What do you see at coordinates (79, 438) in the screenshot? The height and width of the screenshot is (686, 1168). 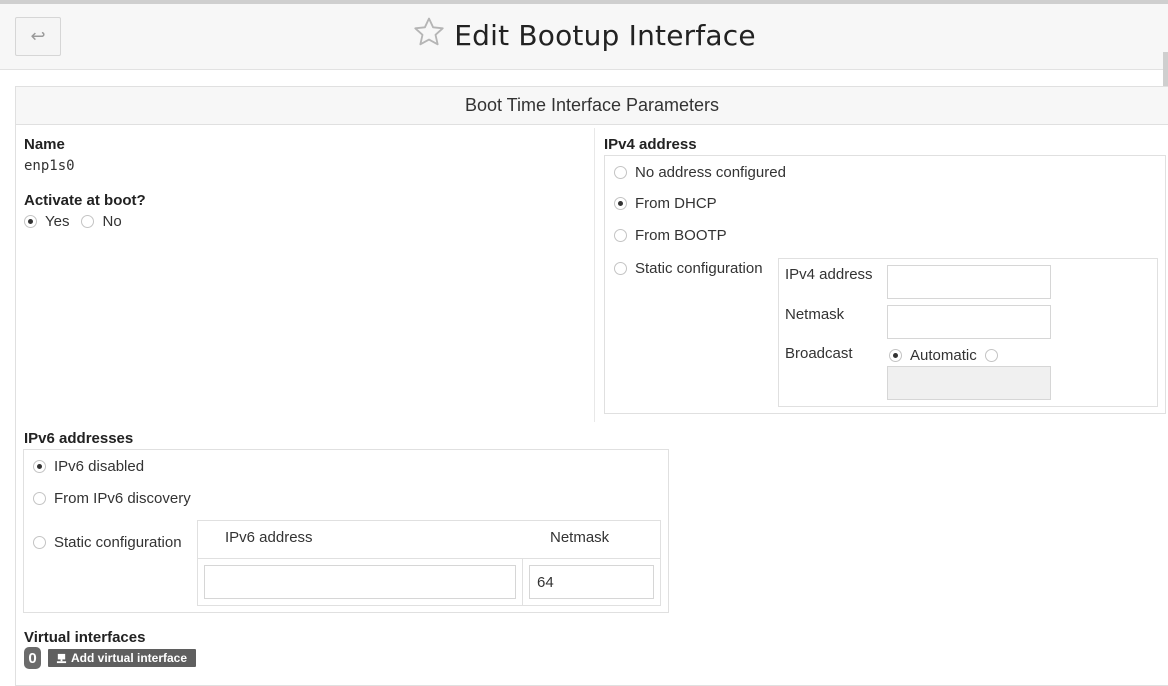 I see `ipv6-label: IPv6 addresses` at bounding box center [79, 438].